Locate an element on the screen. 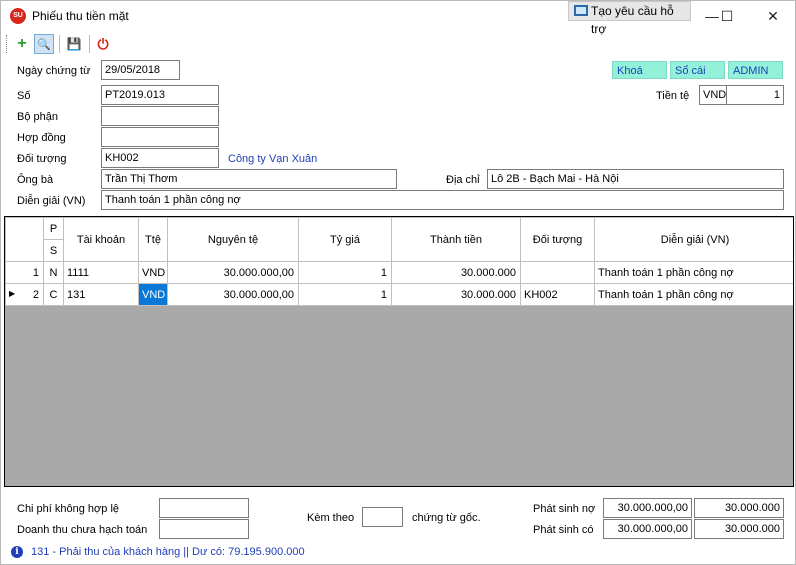 The width and height of the screenshot is (796, 565). credit-original-field: 30.000.000,00 is located at coordinates (647, 529).